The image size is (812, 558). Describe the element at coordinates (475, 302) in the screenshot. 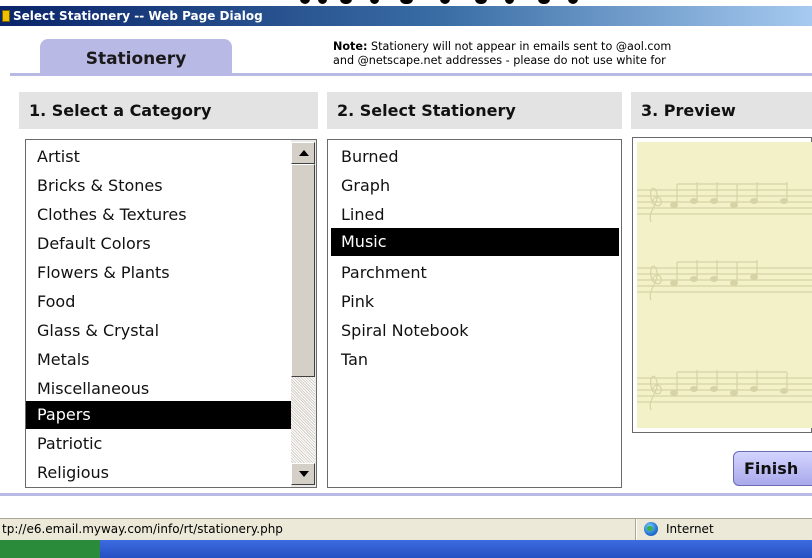

I see `stationery-item-pink: Pink` at that location.